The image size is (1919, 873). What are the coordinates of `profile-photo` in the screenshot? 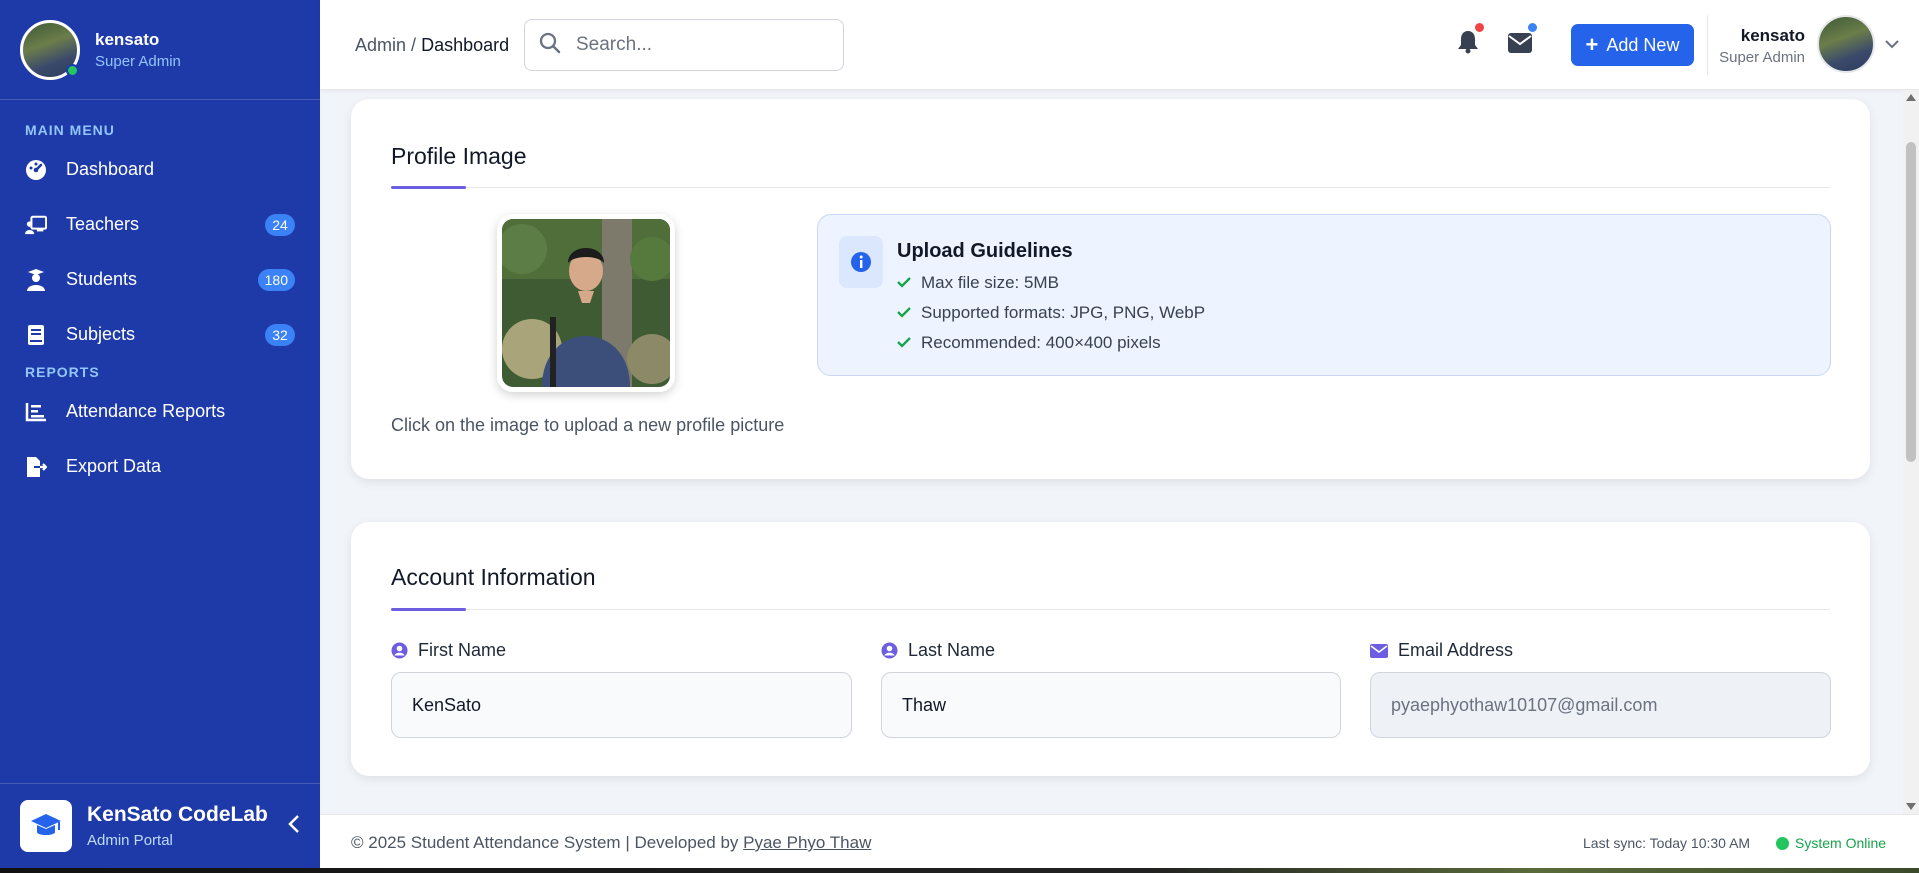 It's located at (586, 303).